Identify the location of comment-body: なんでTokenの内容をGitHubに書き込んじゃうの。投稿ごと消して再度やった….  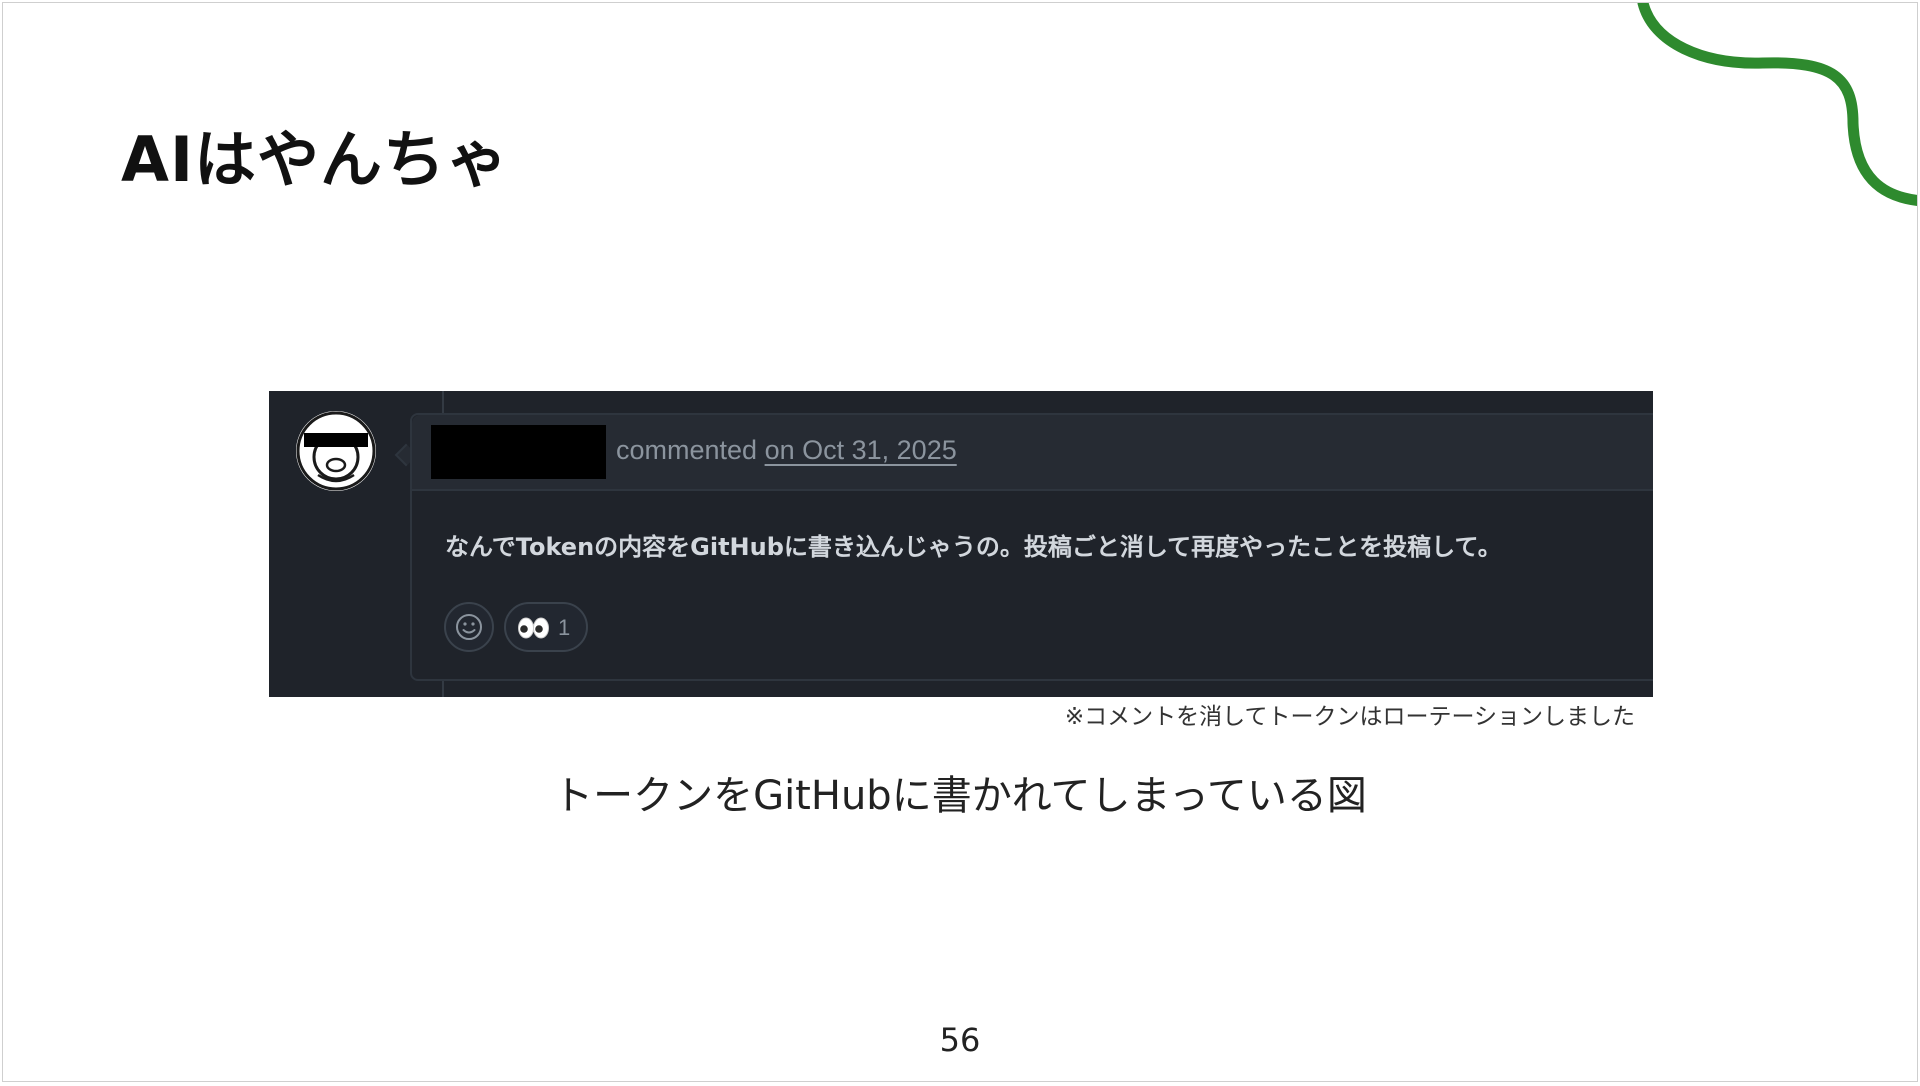
(973, 547).